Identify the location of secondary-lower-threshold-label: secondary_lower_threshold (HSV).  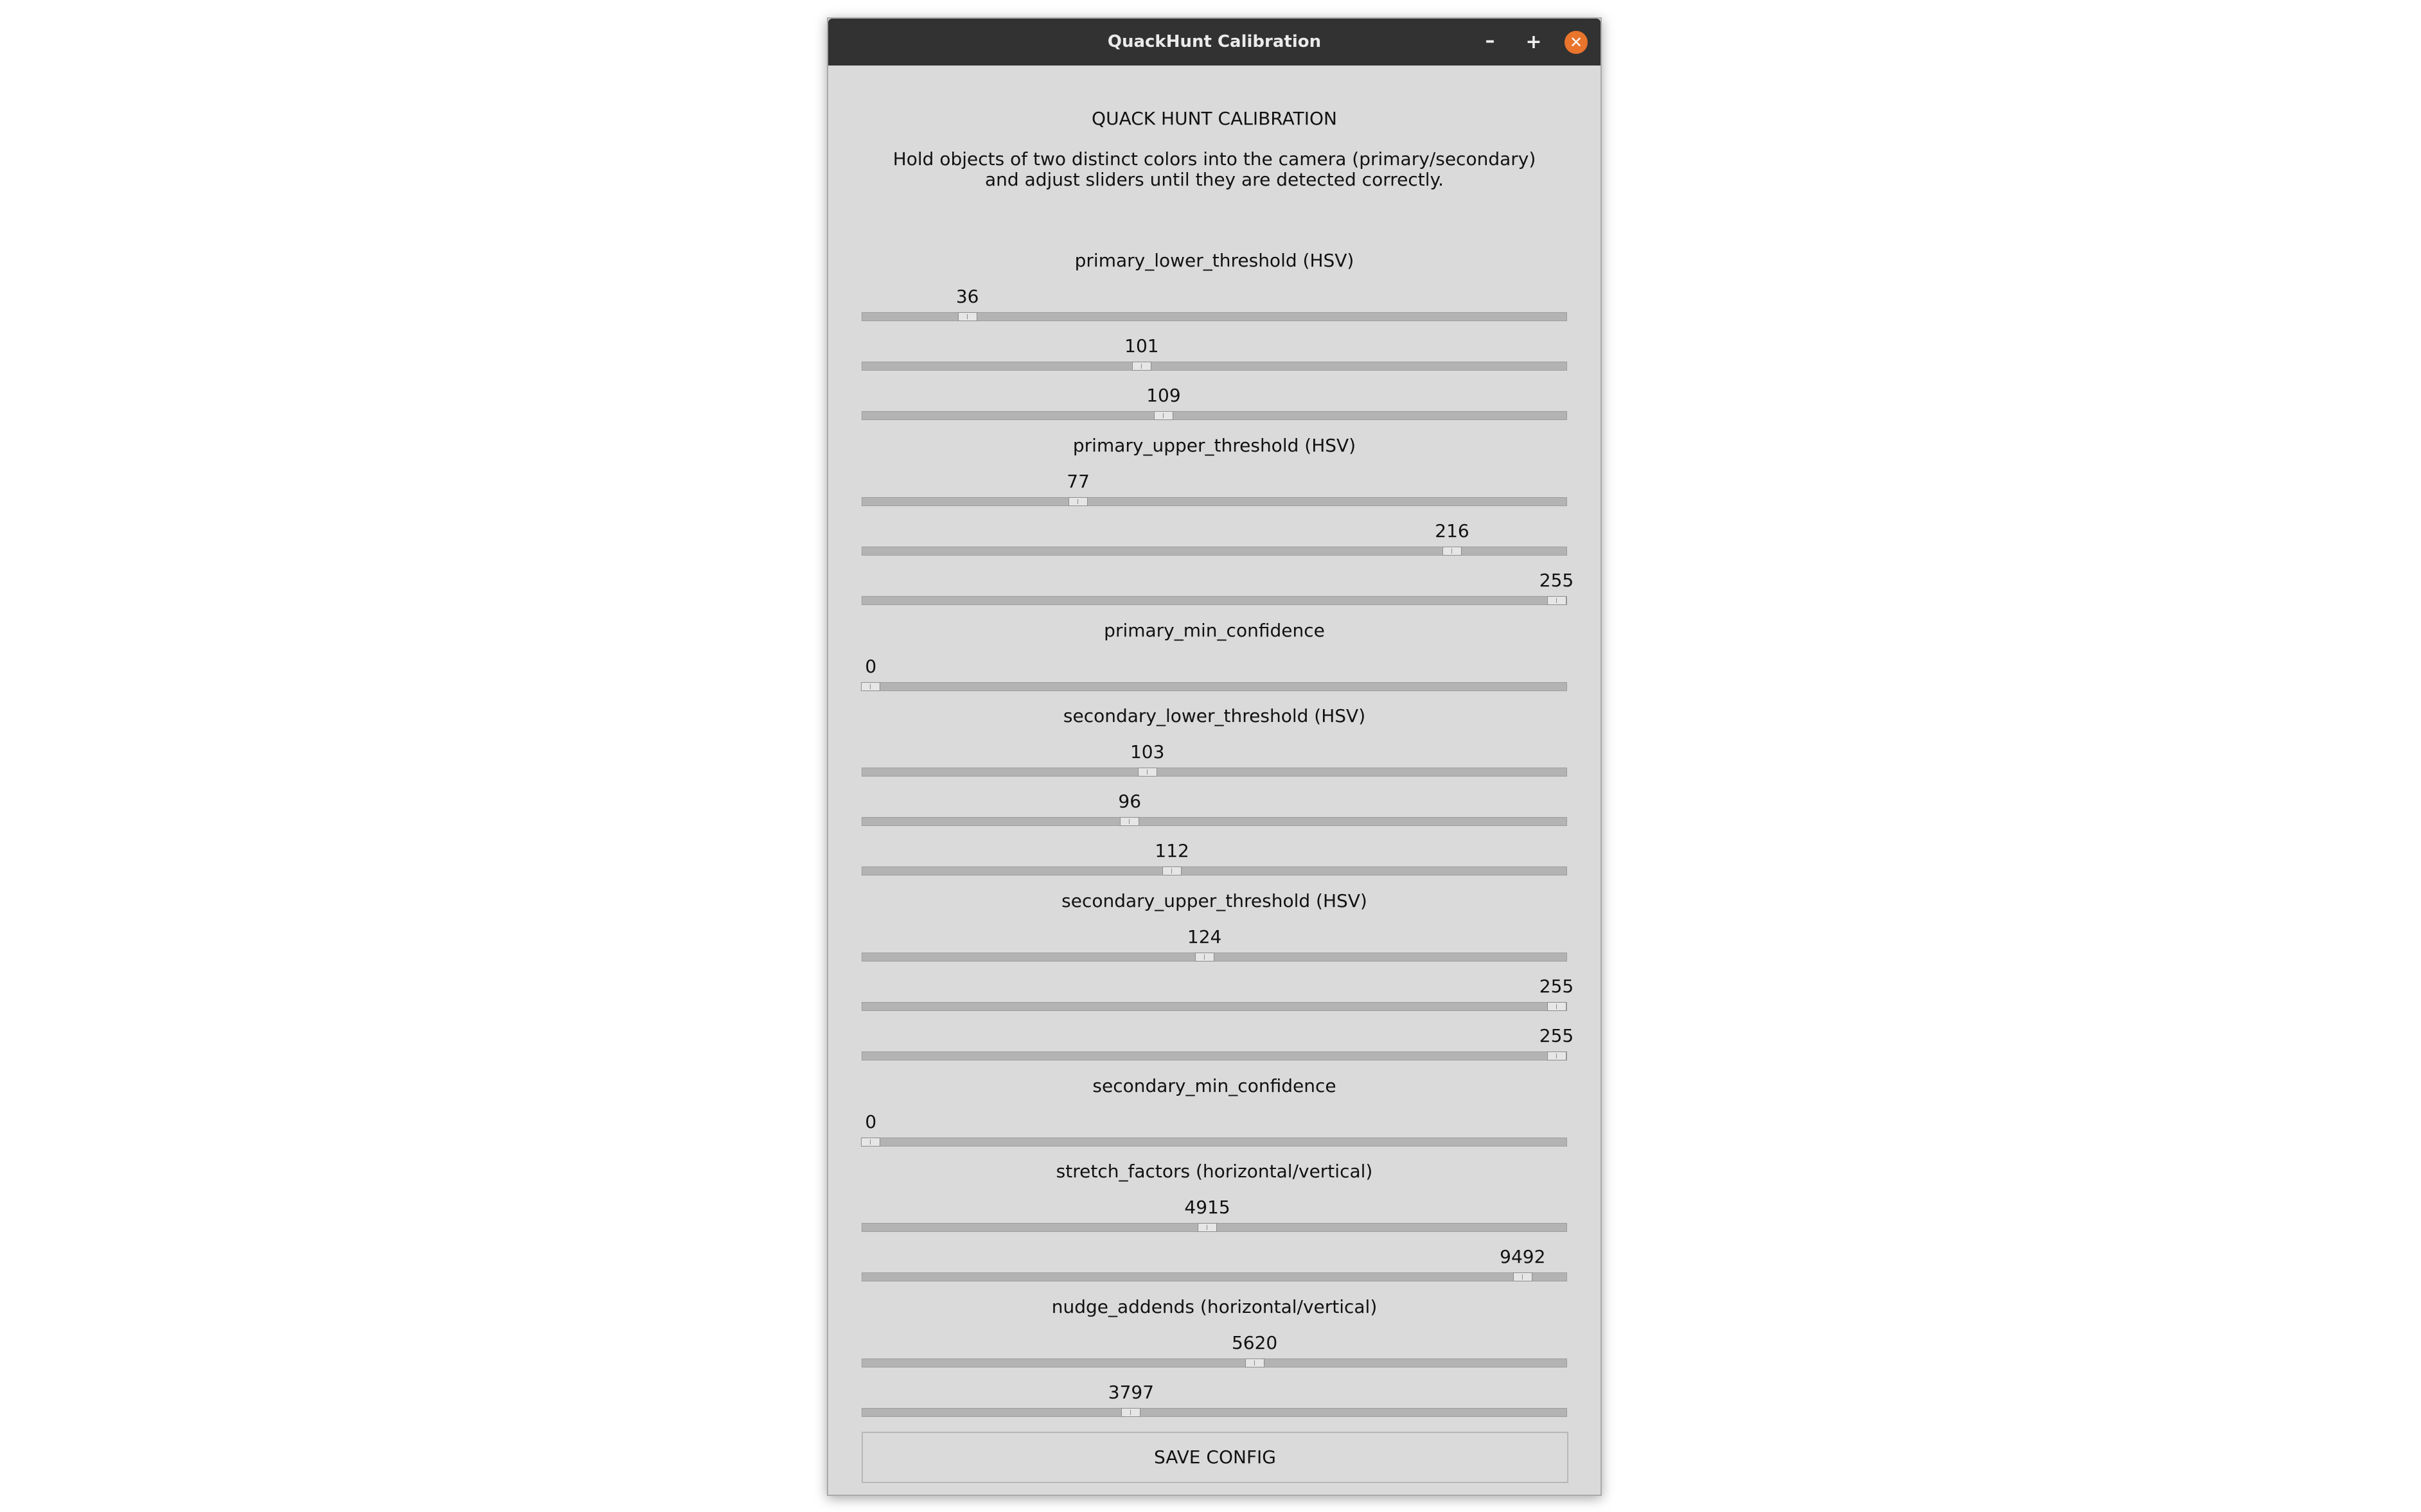
(1215, 715).